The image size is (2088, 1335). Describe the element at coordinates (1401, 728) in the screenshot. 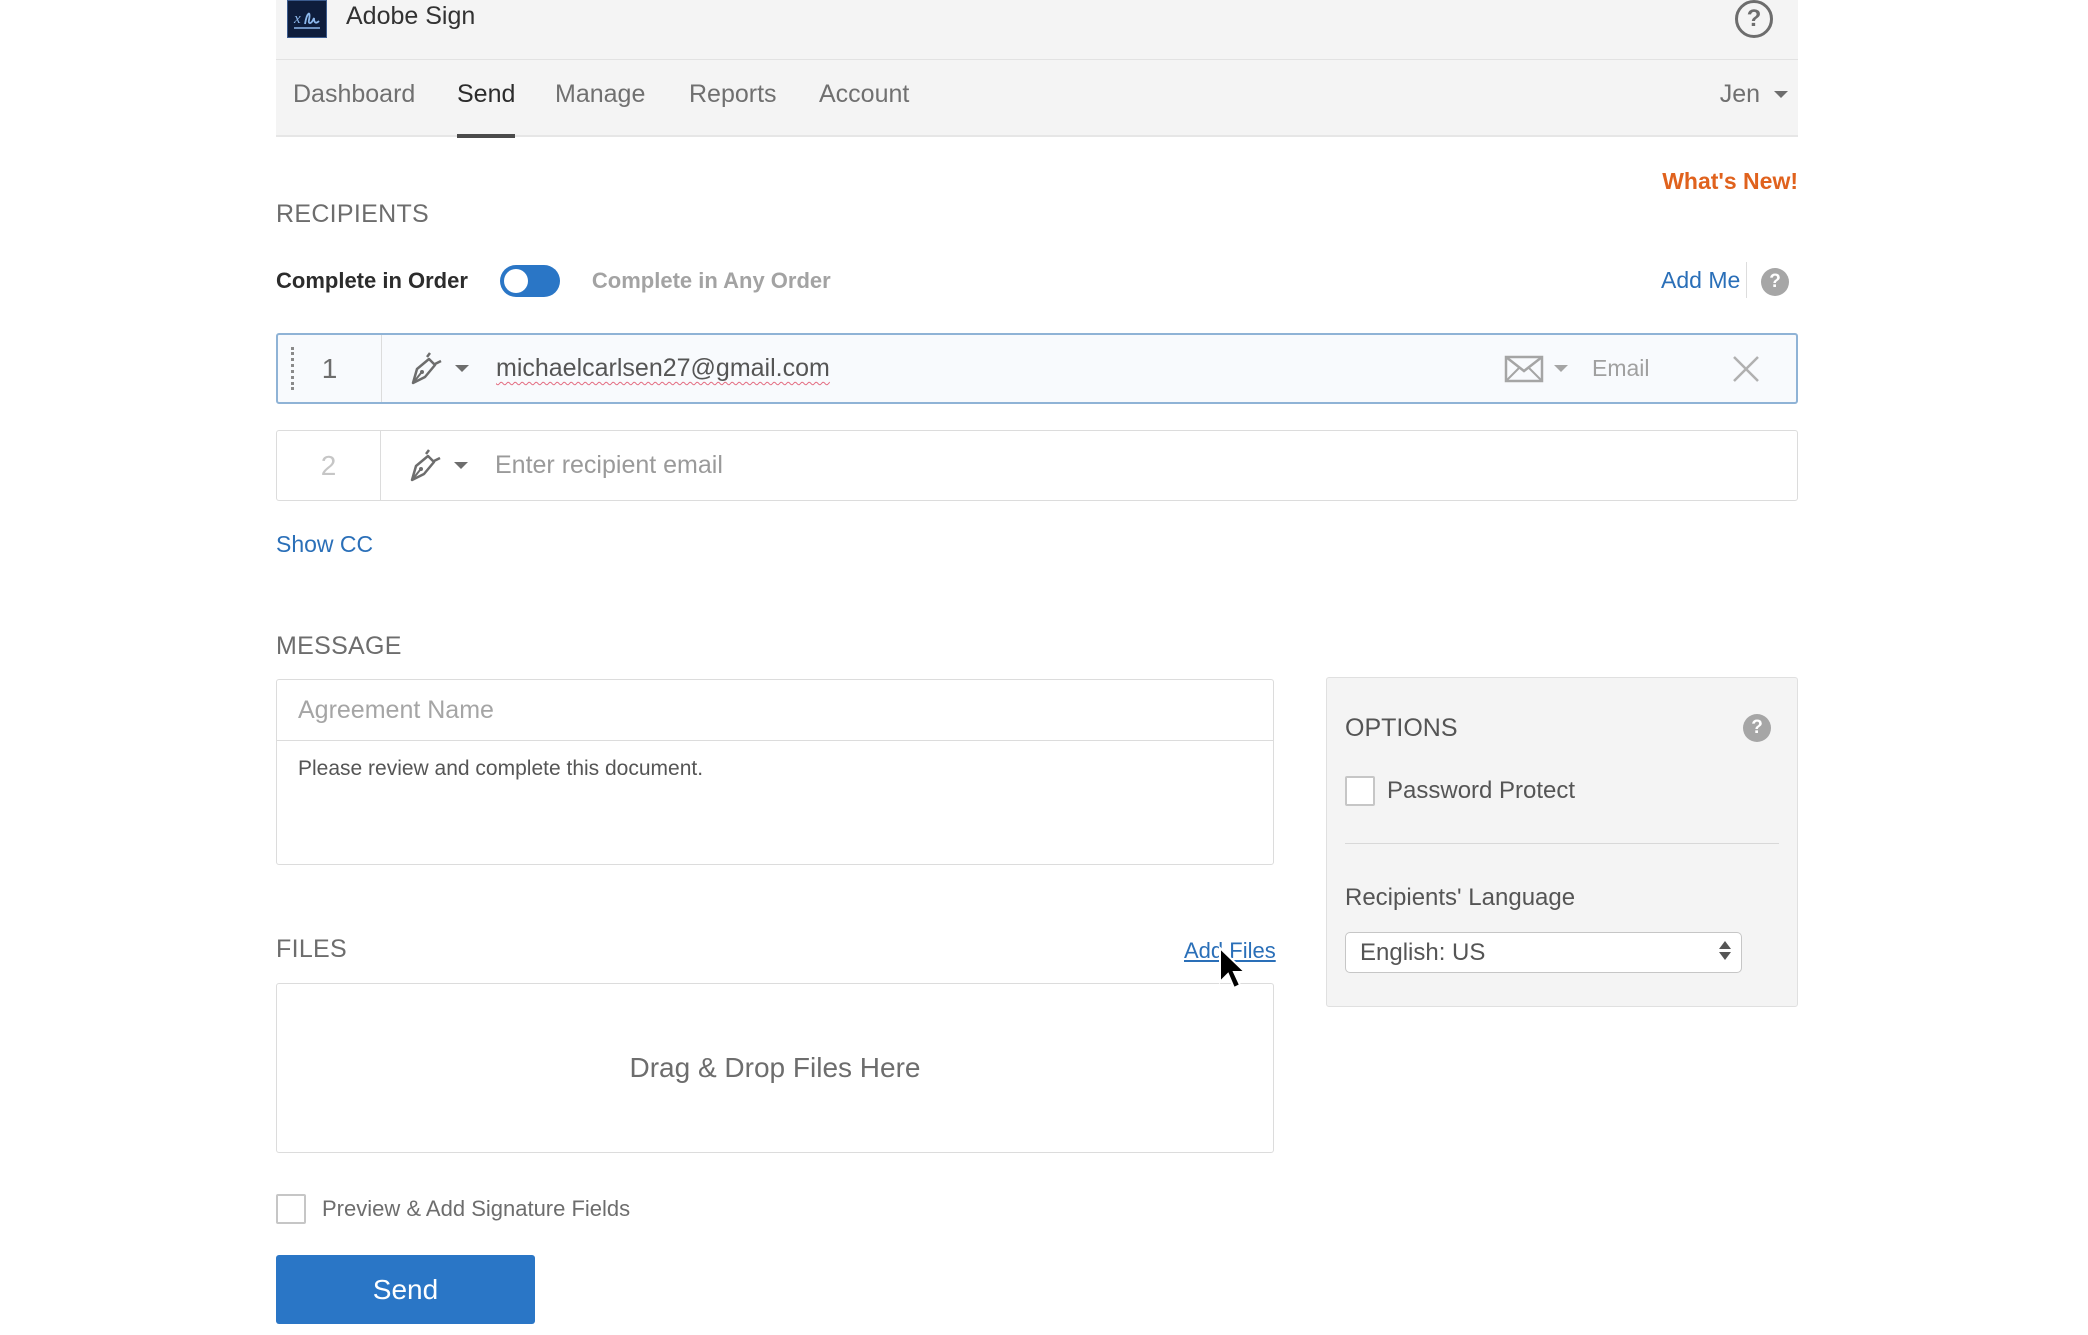

I see `options-title: OPTIONS` at that location.